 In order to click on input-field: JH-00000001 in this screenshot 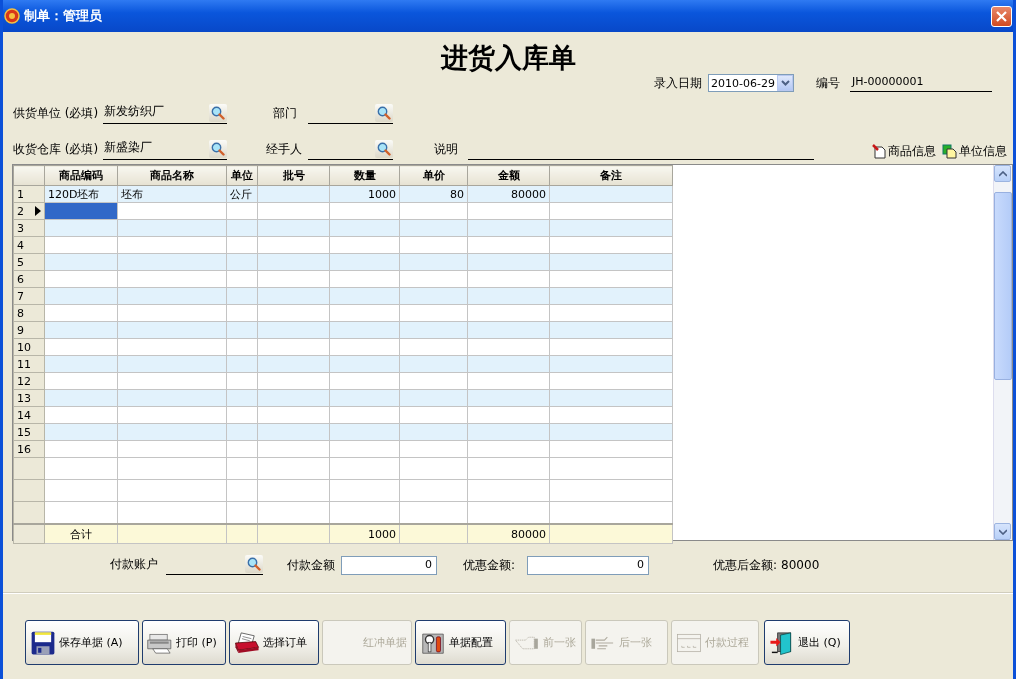, I will do `click(921, 83)`.